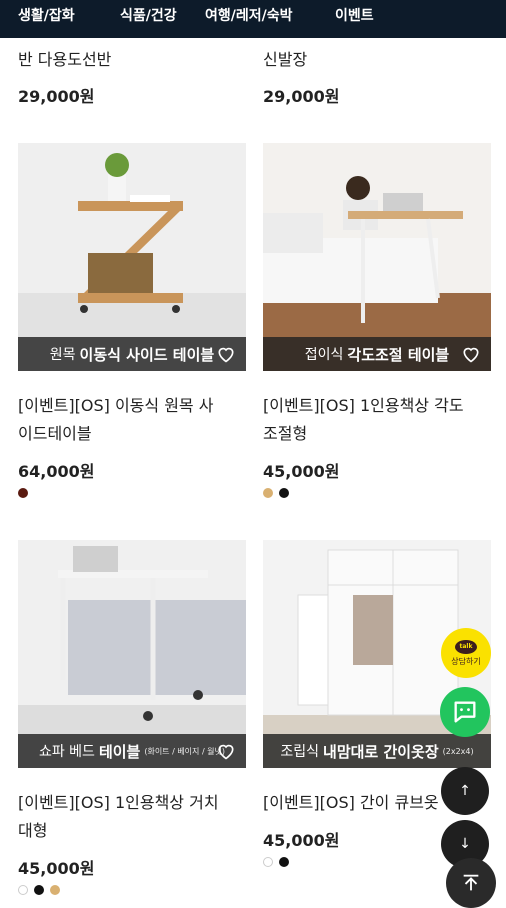 This screenshot has height=908, width=506. I want to click on caption-prefix: 접이식, so click(324, 355).